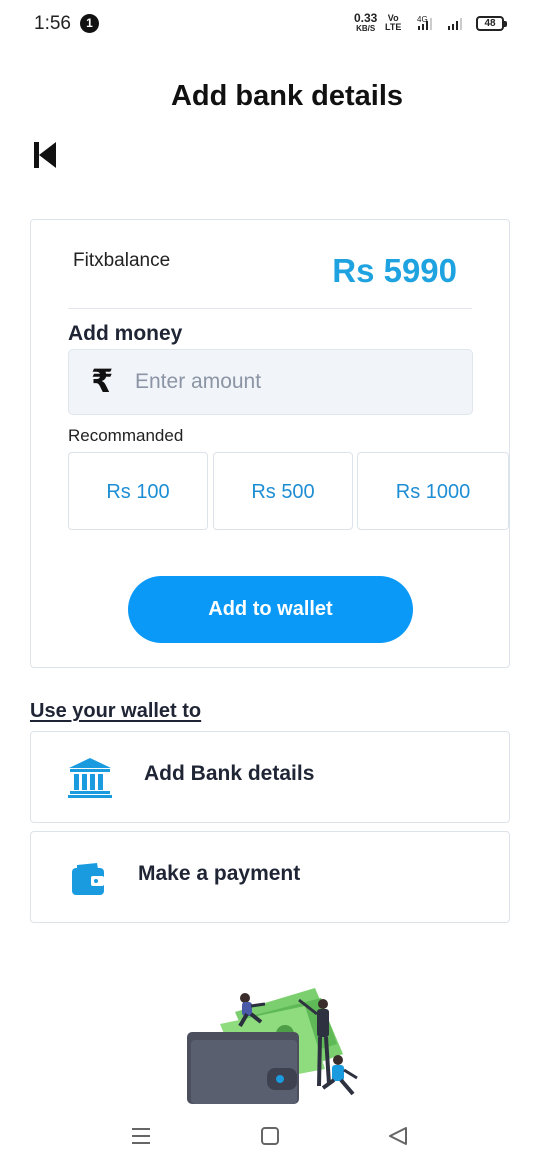 The height and width of the screenshot is (1170, 540). I want to click on make-payment-option: Make a payment, so click(270, 877).